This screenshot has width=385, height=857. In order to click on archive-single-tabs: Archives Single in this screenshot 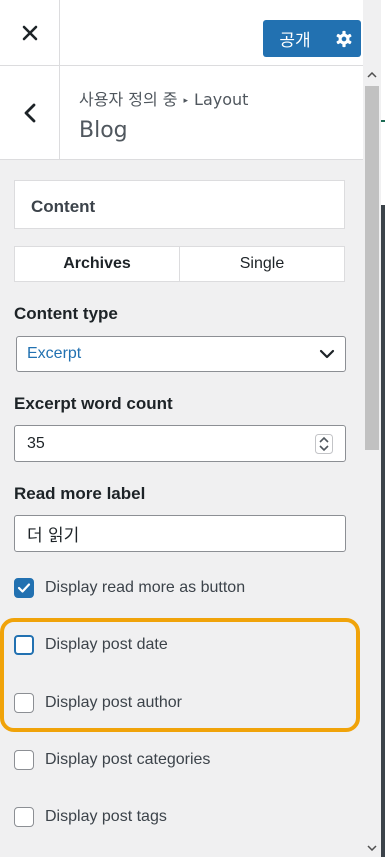, I will do `click(179, 264)`.